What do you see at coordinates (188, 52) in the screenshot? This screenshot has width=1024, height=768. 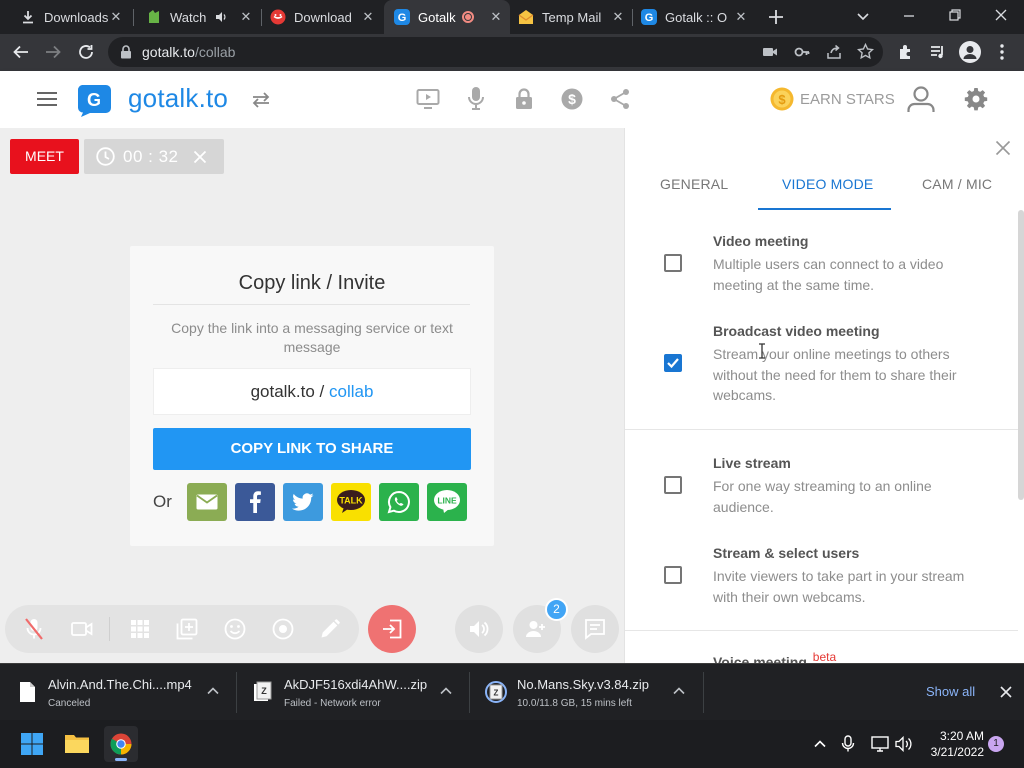 I see `url-text: gotalk.to/collab` at bounding box center [188, 52].